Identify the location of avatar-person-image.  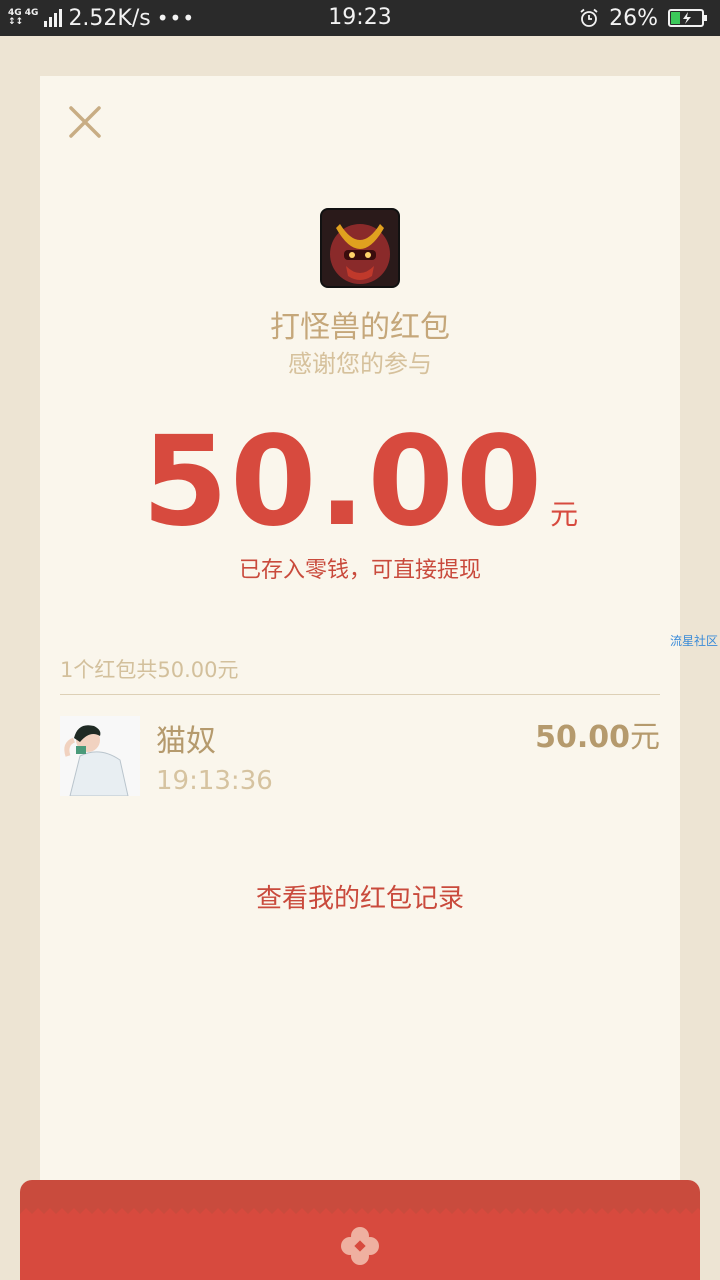
(100, 756).